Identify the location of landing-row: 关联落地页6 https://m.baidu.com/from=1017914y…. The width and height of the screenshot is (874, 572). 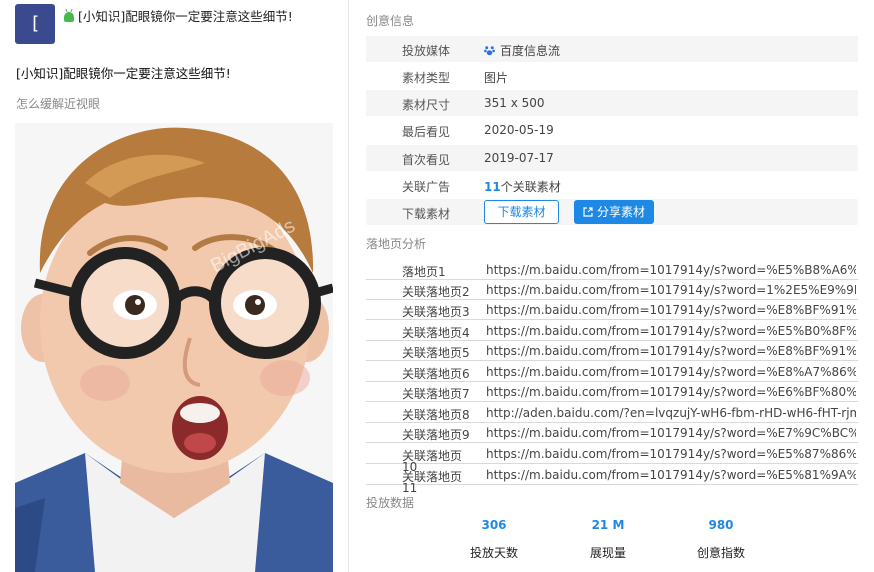
(612, 372).